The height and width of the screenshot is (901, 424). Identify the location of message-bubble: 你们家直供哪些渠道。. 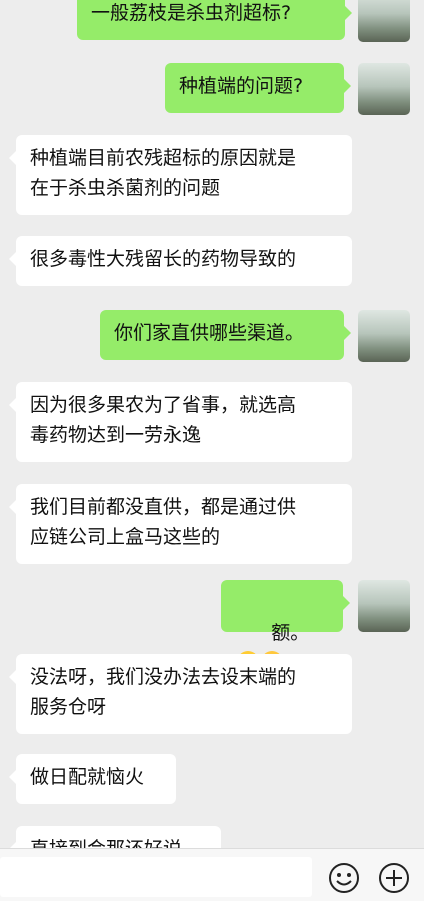
(225, 335).